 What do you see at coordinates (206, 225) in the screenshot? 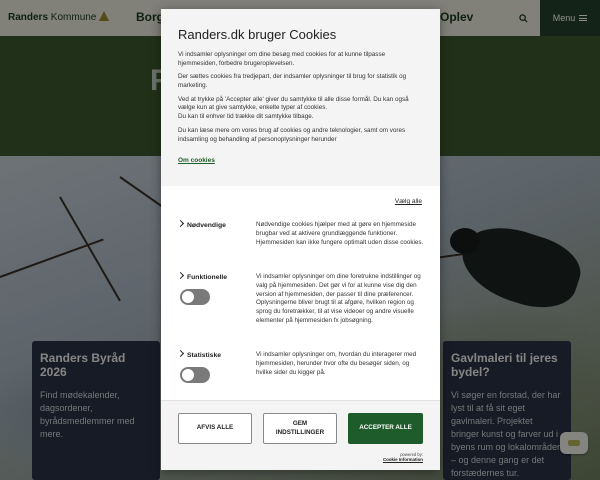
I see `category-label: Nødvendige` at bounding box center [206, 225].